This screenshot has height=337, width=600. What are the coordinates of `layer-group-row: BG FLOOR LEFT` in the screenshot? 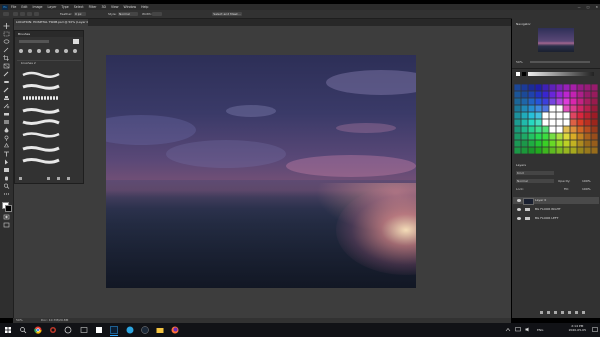 It's located at (556, 218).